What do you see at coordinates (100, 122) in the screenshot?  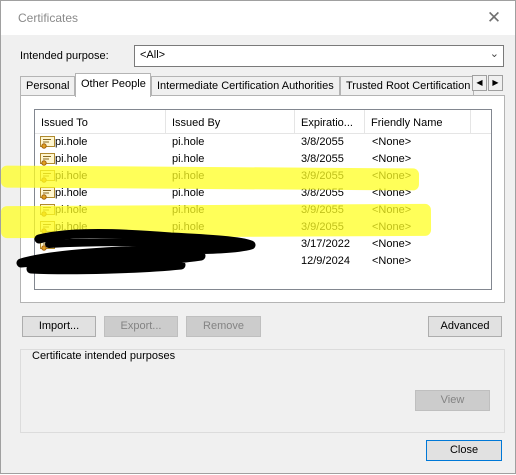 I see `column-issued-to: Issued To` at bounding box center [100, 122].